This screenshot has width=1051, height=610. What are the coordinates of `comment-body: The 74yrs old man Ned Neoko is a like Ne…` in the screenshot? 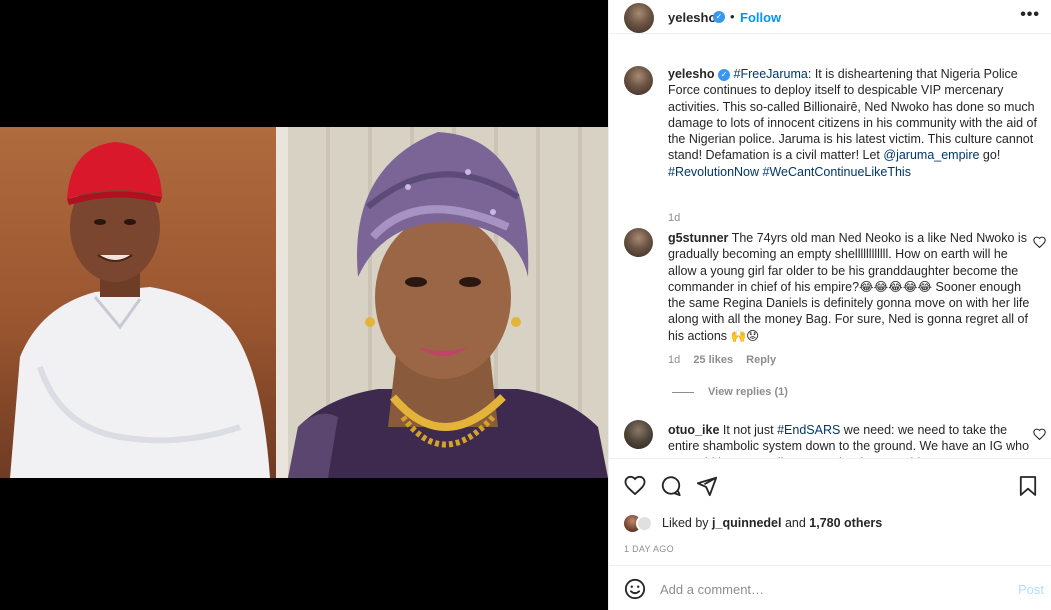 It's located at (849, 287).